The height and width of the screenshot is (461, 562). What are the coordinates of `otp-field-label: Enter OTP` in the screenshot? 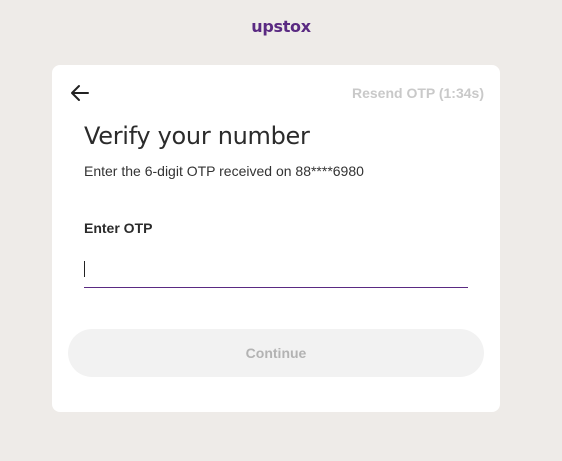 It's located at (118, 228).